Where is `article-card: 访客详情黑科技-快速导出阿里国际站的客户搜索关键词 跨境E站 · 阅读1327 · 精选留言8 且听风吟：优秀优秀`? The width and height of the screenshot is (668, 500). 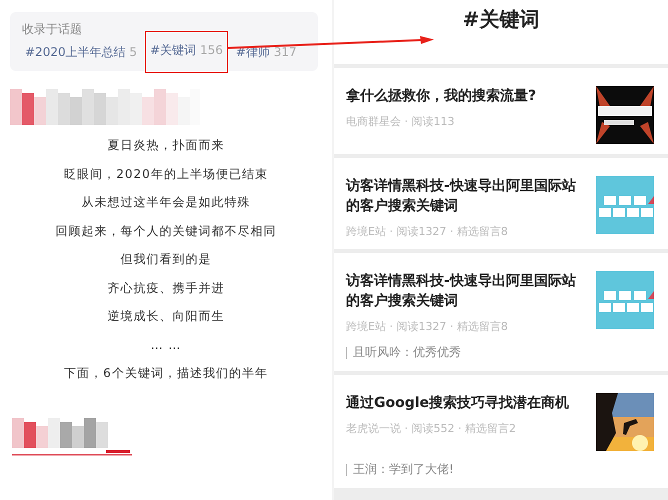
article-card: 访客详情黑科技-快速导出阿里国际站的客户搜索关键词 跨境E站 · 阅读1327 · 精选留言8 且听风吟：优秀优秀 is located at coordinates (501, 312).